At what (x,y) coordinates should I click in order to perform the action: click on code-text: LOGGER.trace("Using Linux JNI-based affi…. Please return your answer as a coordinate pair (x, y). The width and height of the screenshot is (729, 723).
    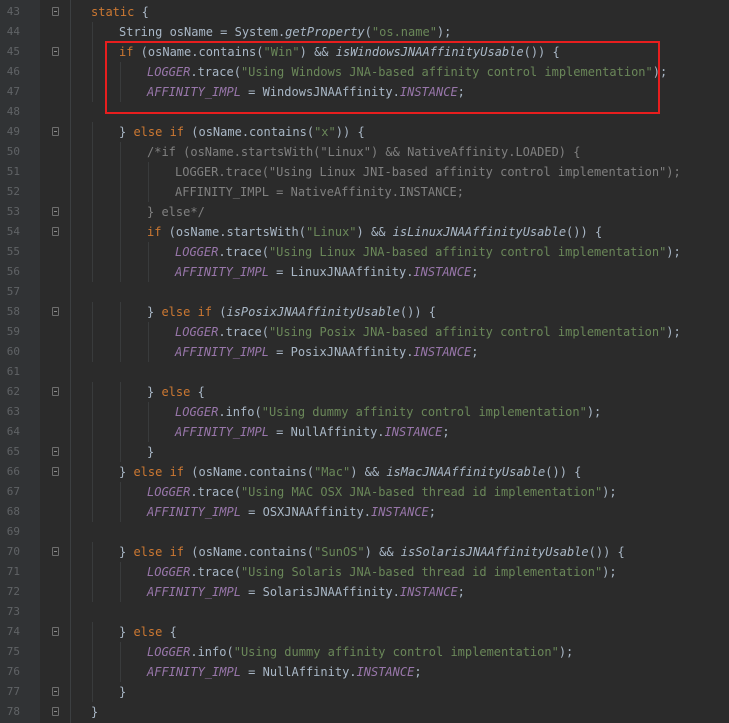
    Looking at the image, I should click on (428, 172).